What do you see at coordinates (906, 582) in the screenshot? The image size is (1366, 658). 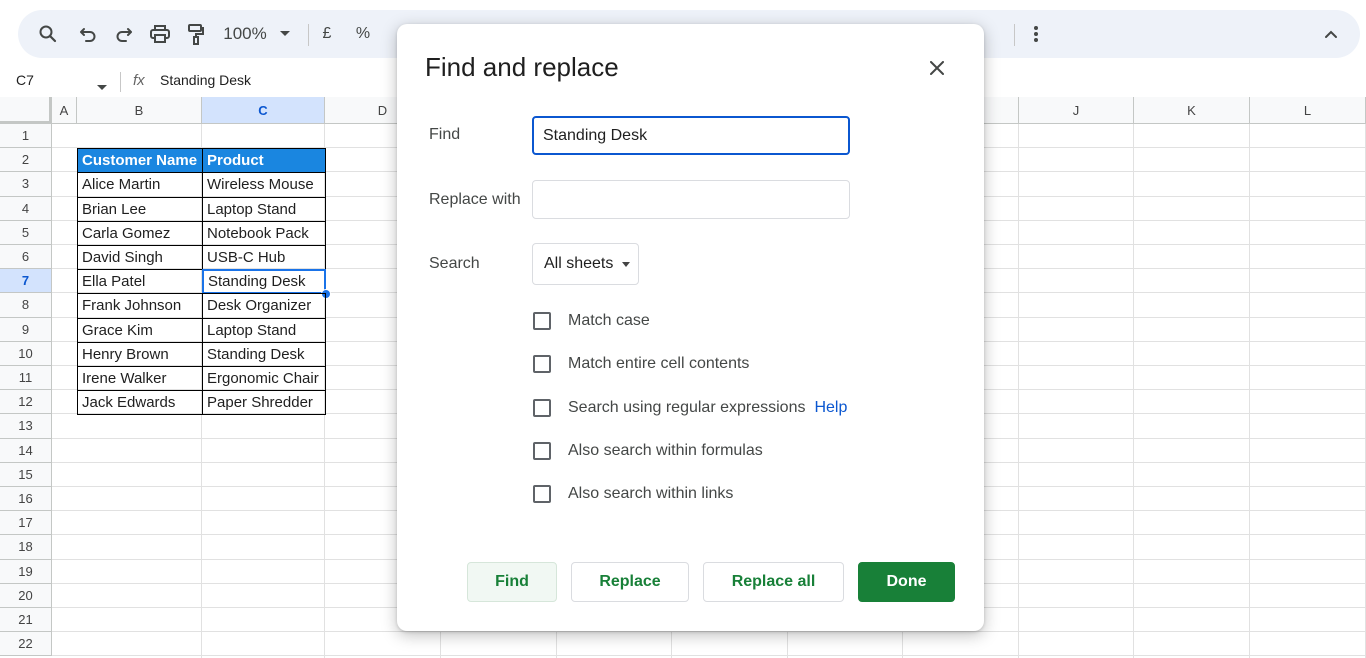 I see `done-button: Done` at bounding box center [906, 582].